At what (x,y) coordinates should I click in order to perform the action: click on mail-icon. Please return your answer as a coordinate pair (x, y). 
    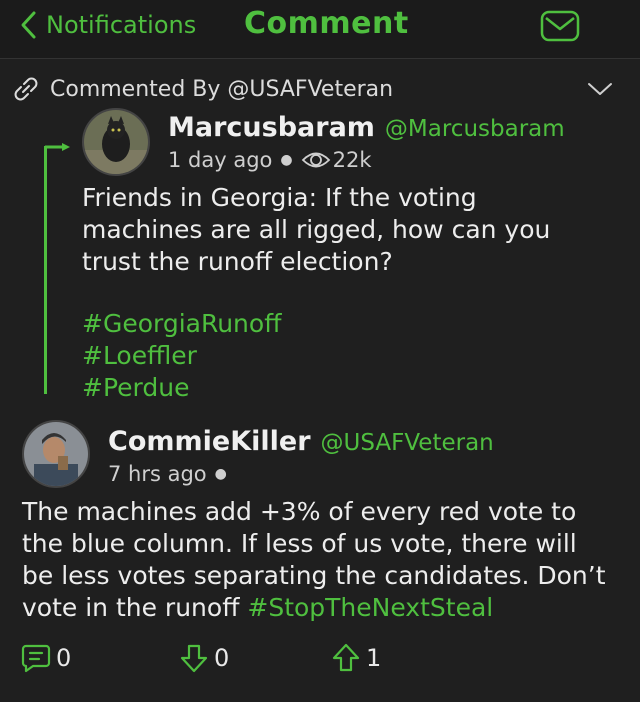
    Looking at the image, I should click on (560, 26).